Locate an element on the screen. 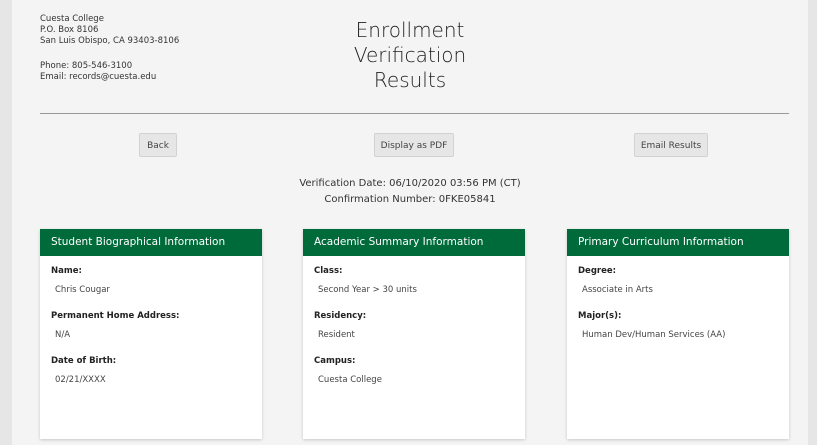 This screenshot has width=817, height=445. field-value: 02/21/XXXX is located at coordinates (80, 380).